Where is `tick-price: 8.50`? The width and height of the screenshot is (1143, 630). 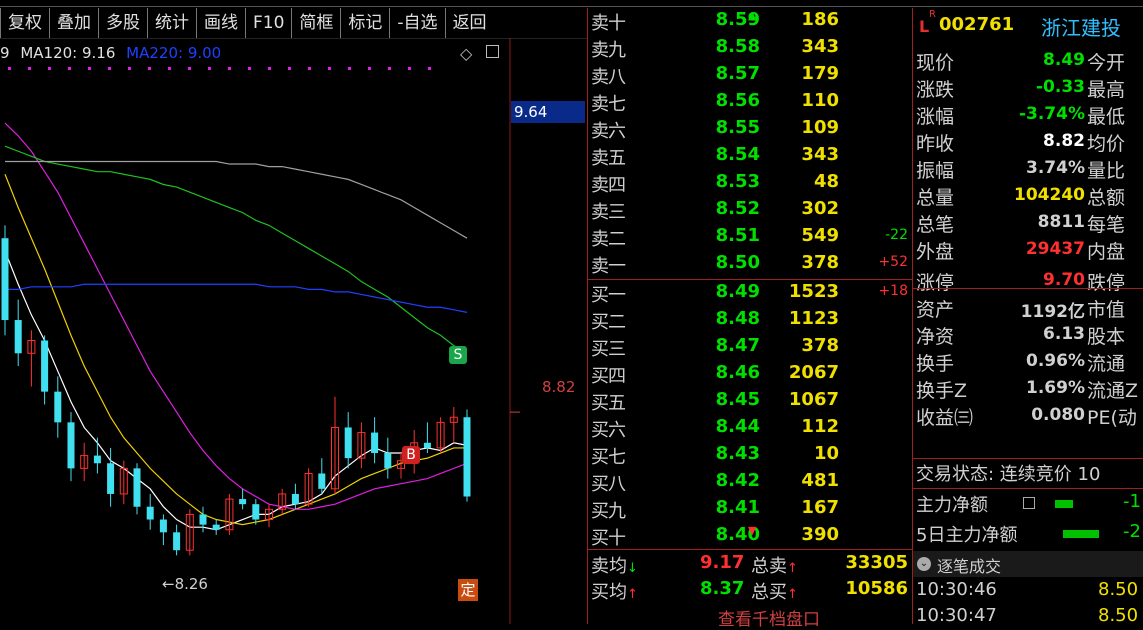 tick-price: 8.50 is located at coordinates (1118, 589).